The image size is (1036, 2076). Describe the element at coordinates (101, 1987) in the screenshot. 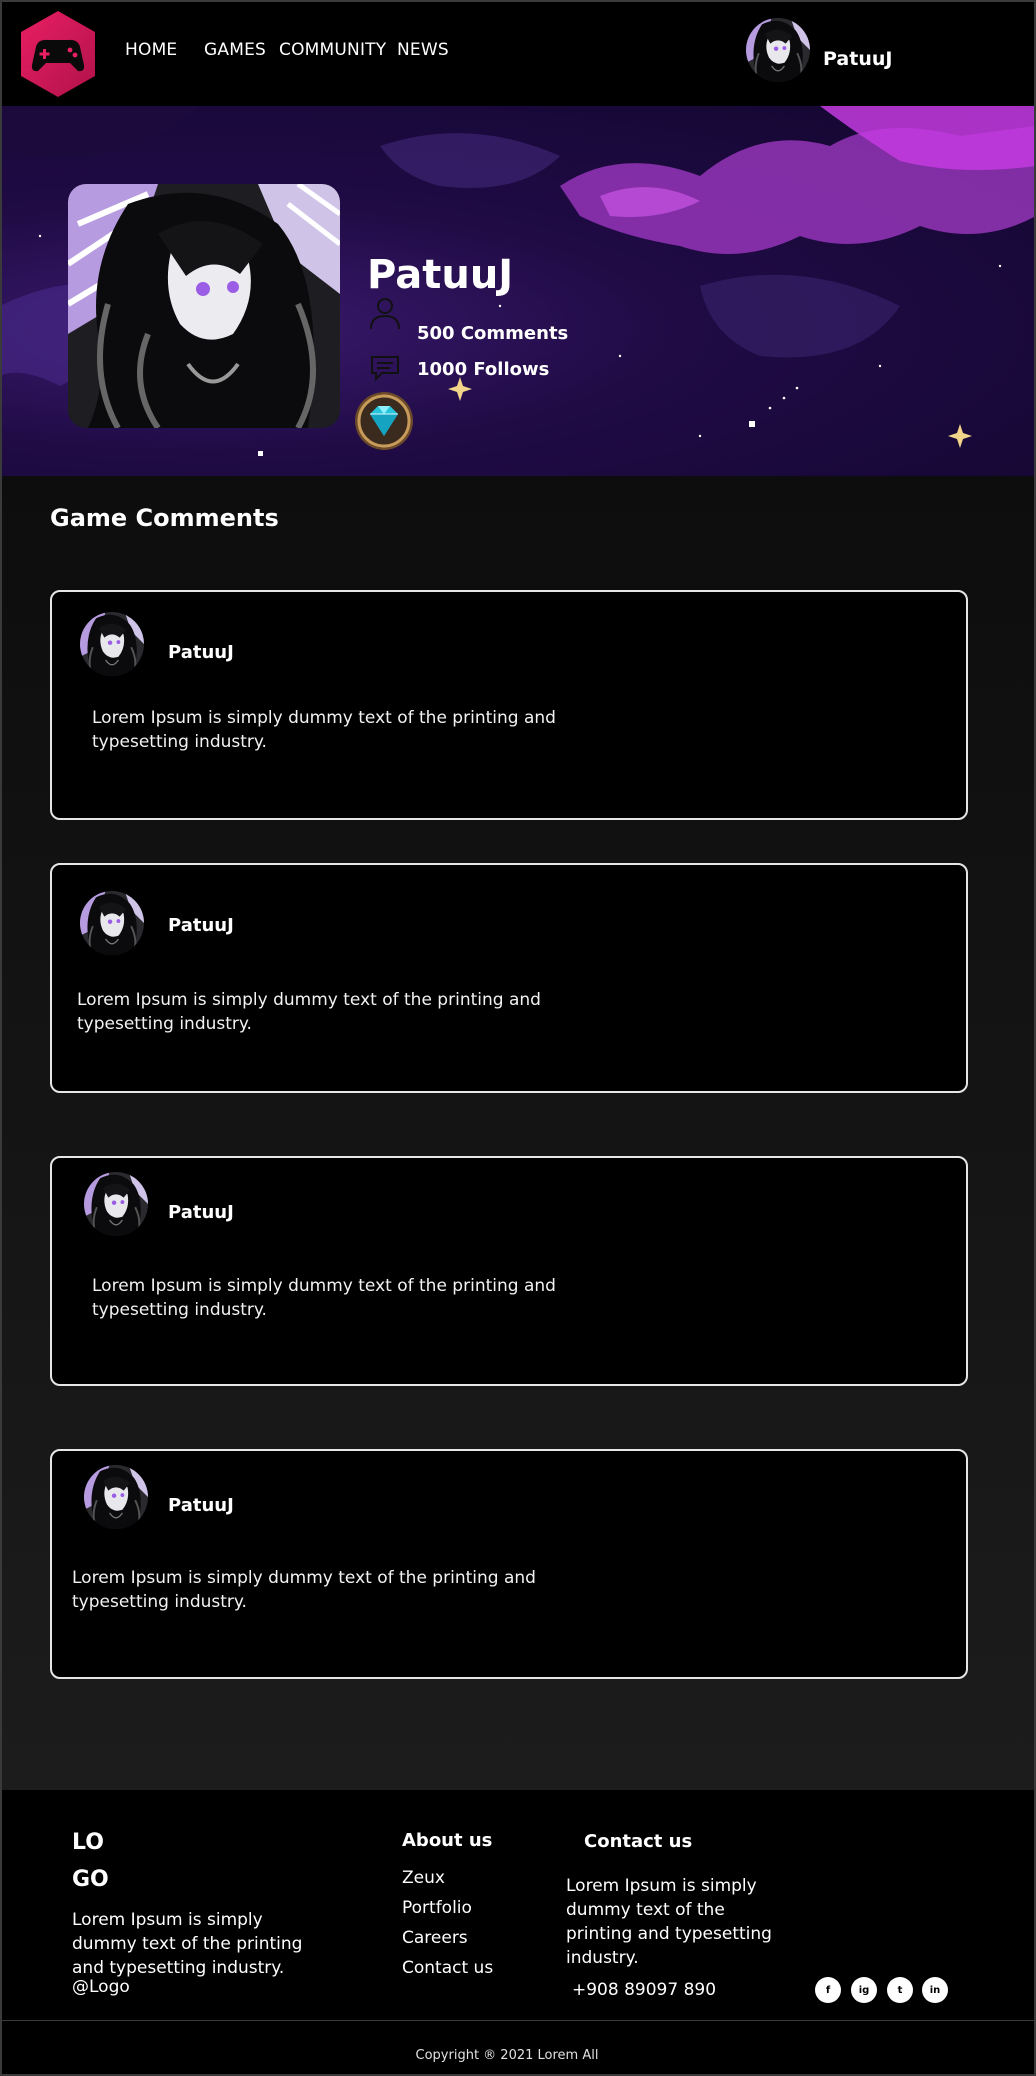

I see `footer-handle: @Logo` at that location.